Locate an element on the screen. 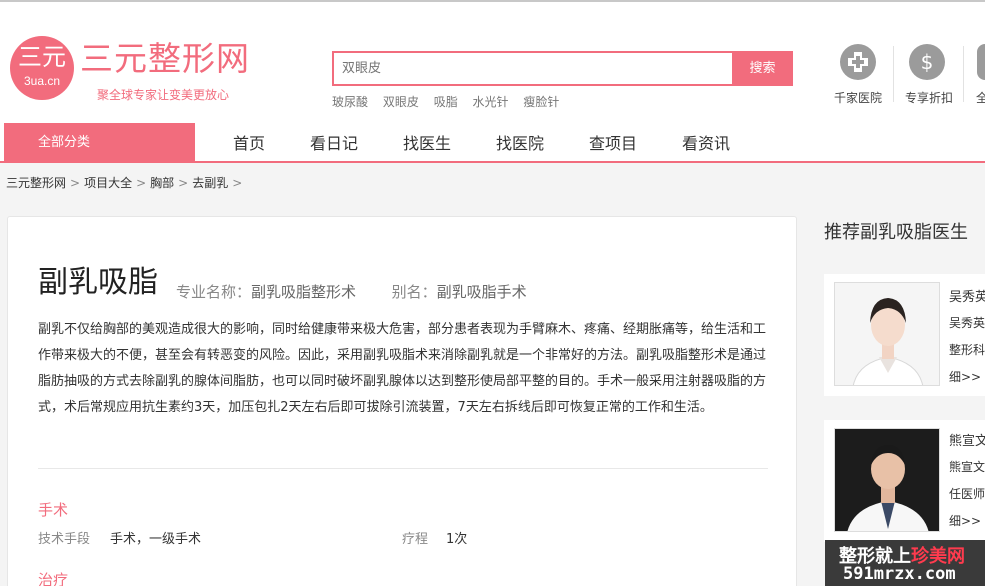 This screenshot has height=586, width=985. doctor-card: 吴秀英 吴秀英 整形科 细>> is located at coordinates (904, 335).